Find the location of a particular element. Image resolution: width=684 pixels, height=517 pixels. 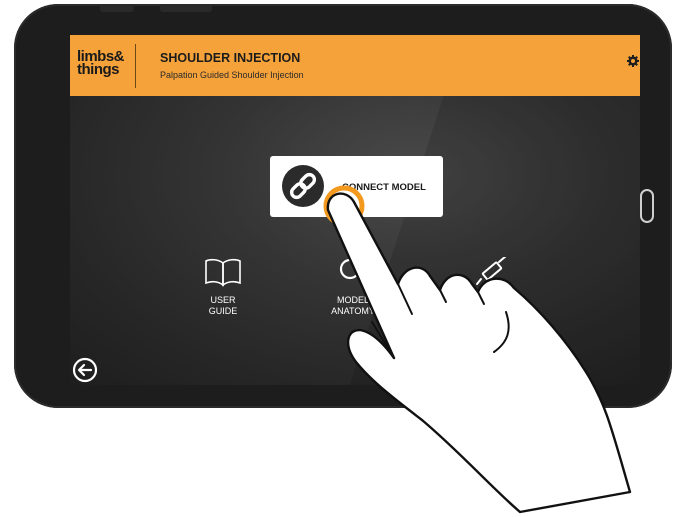

page-title: SHOULDER INJECTION is located at coordinates (230, 58).